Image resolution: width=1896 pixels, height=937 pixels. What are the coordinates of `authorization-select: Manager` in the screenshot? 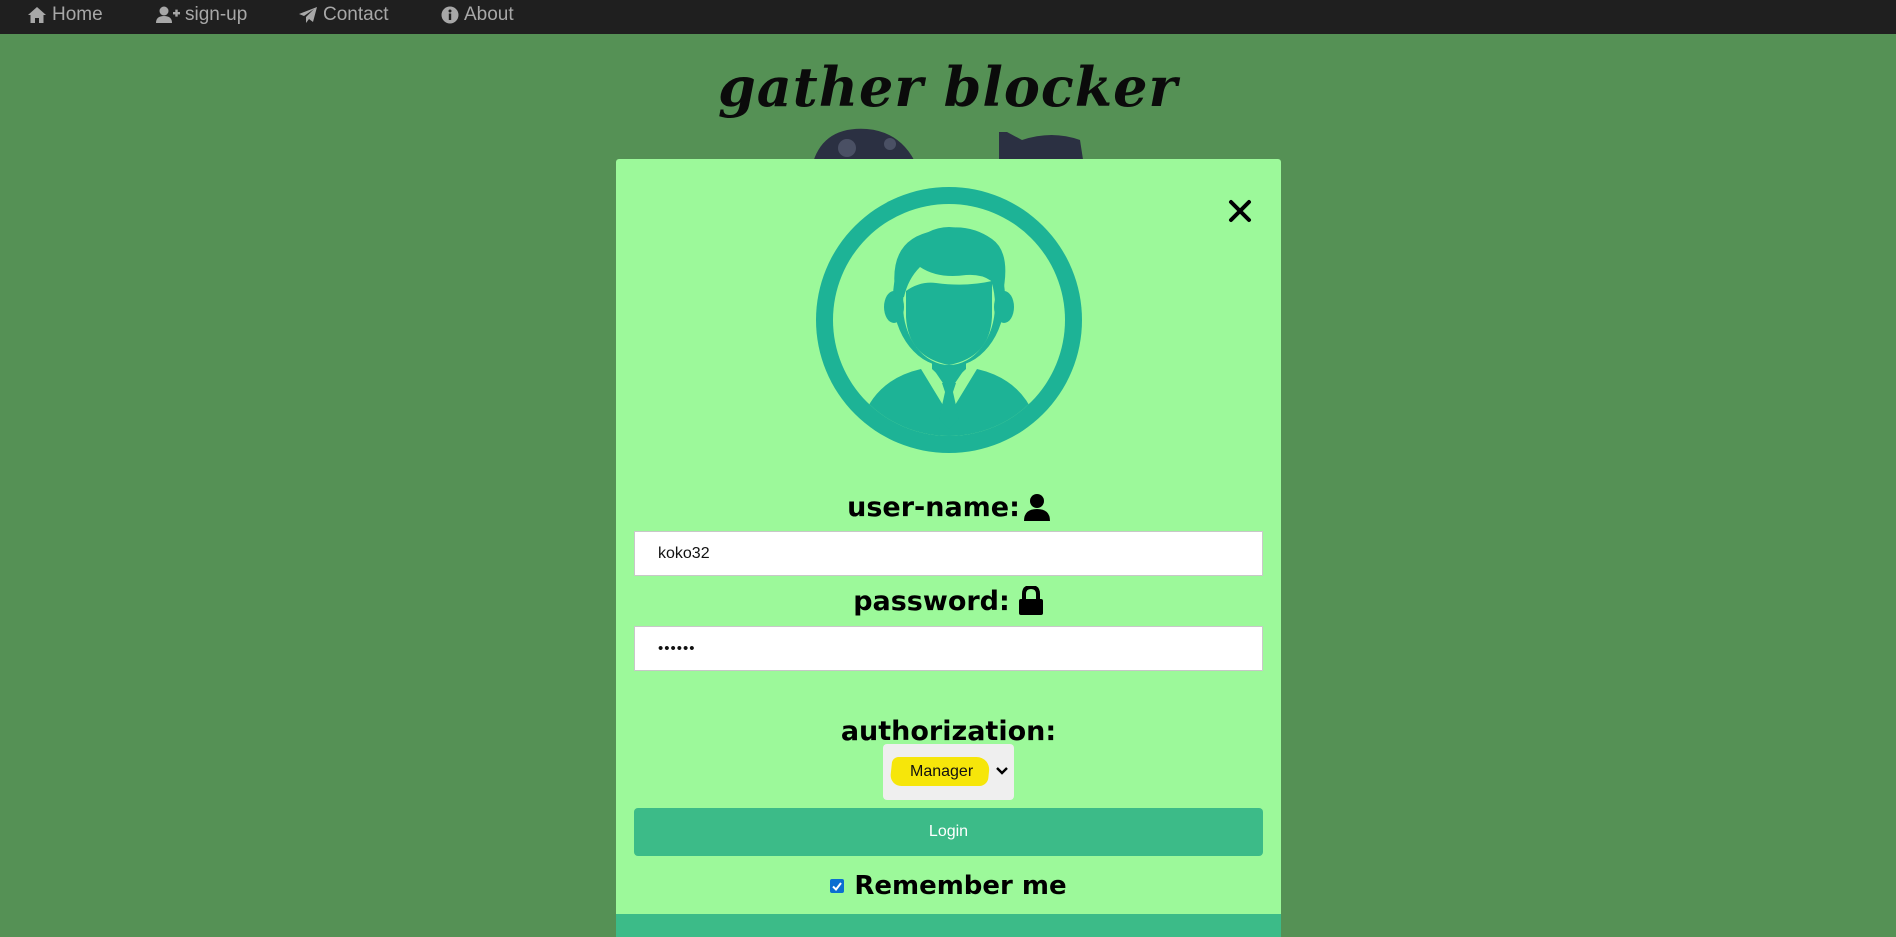 It's located at (948, 772).